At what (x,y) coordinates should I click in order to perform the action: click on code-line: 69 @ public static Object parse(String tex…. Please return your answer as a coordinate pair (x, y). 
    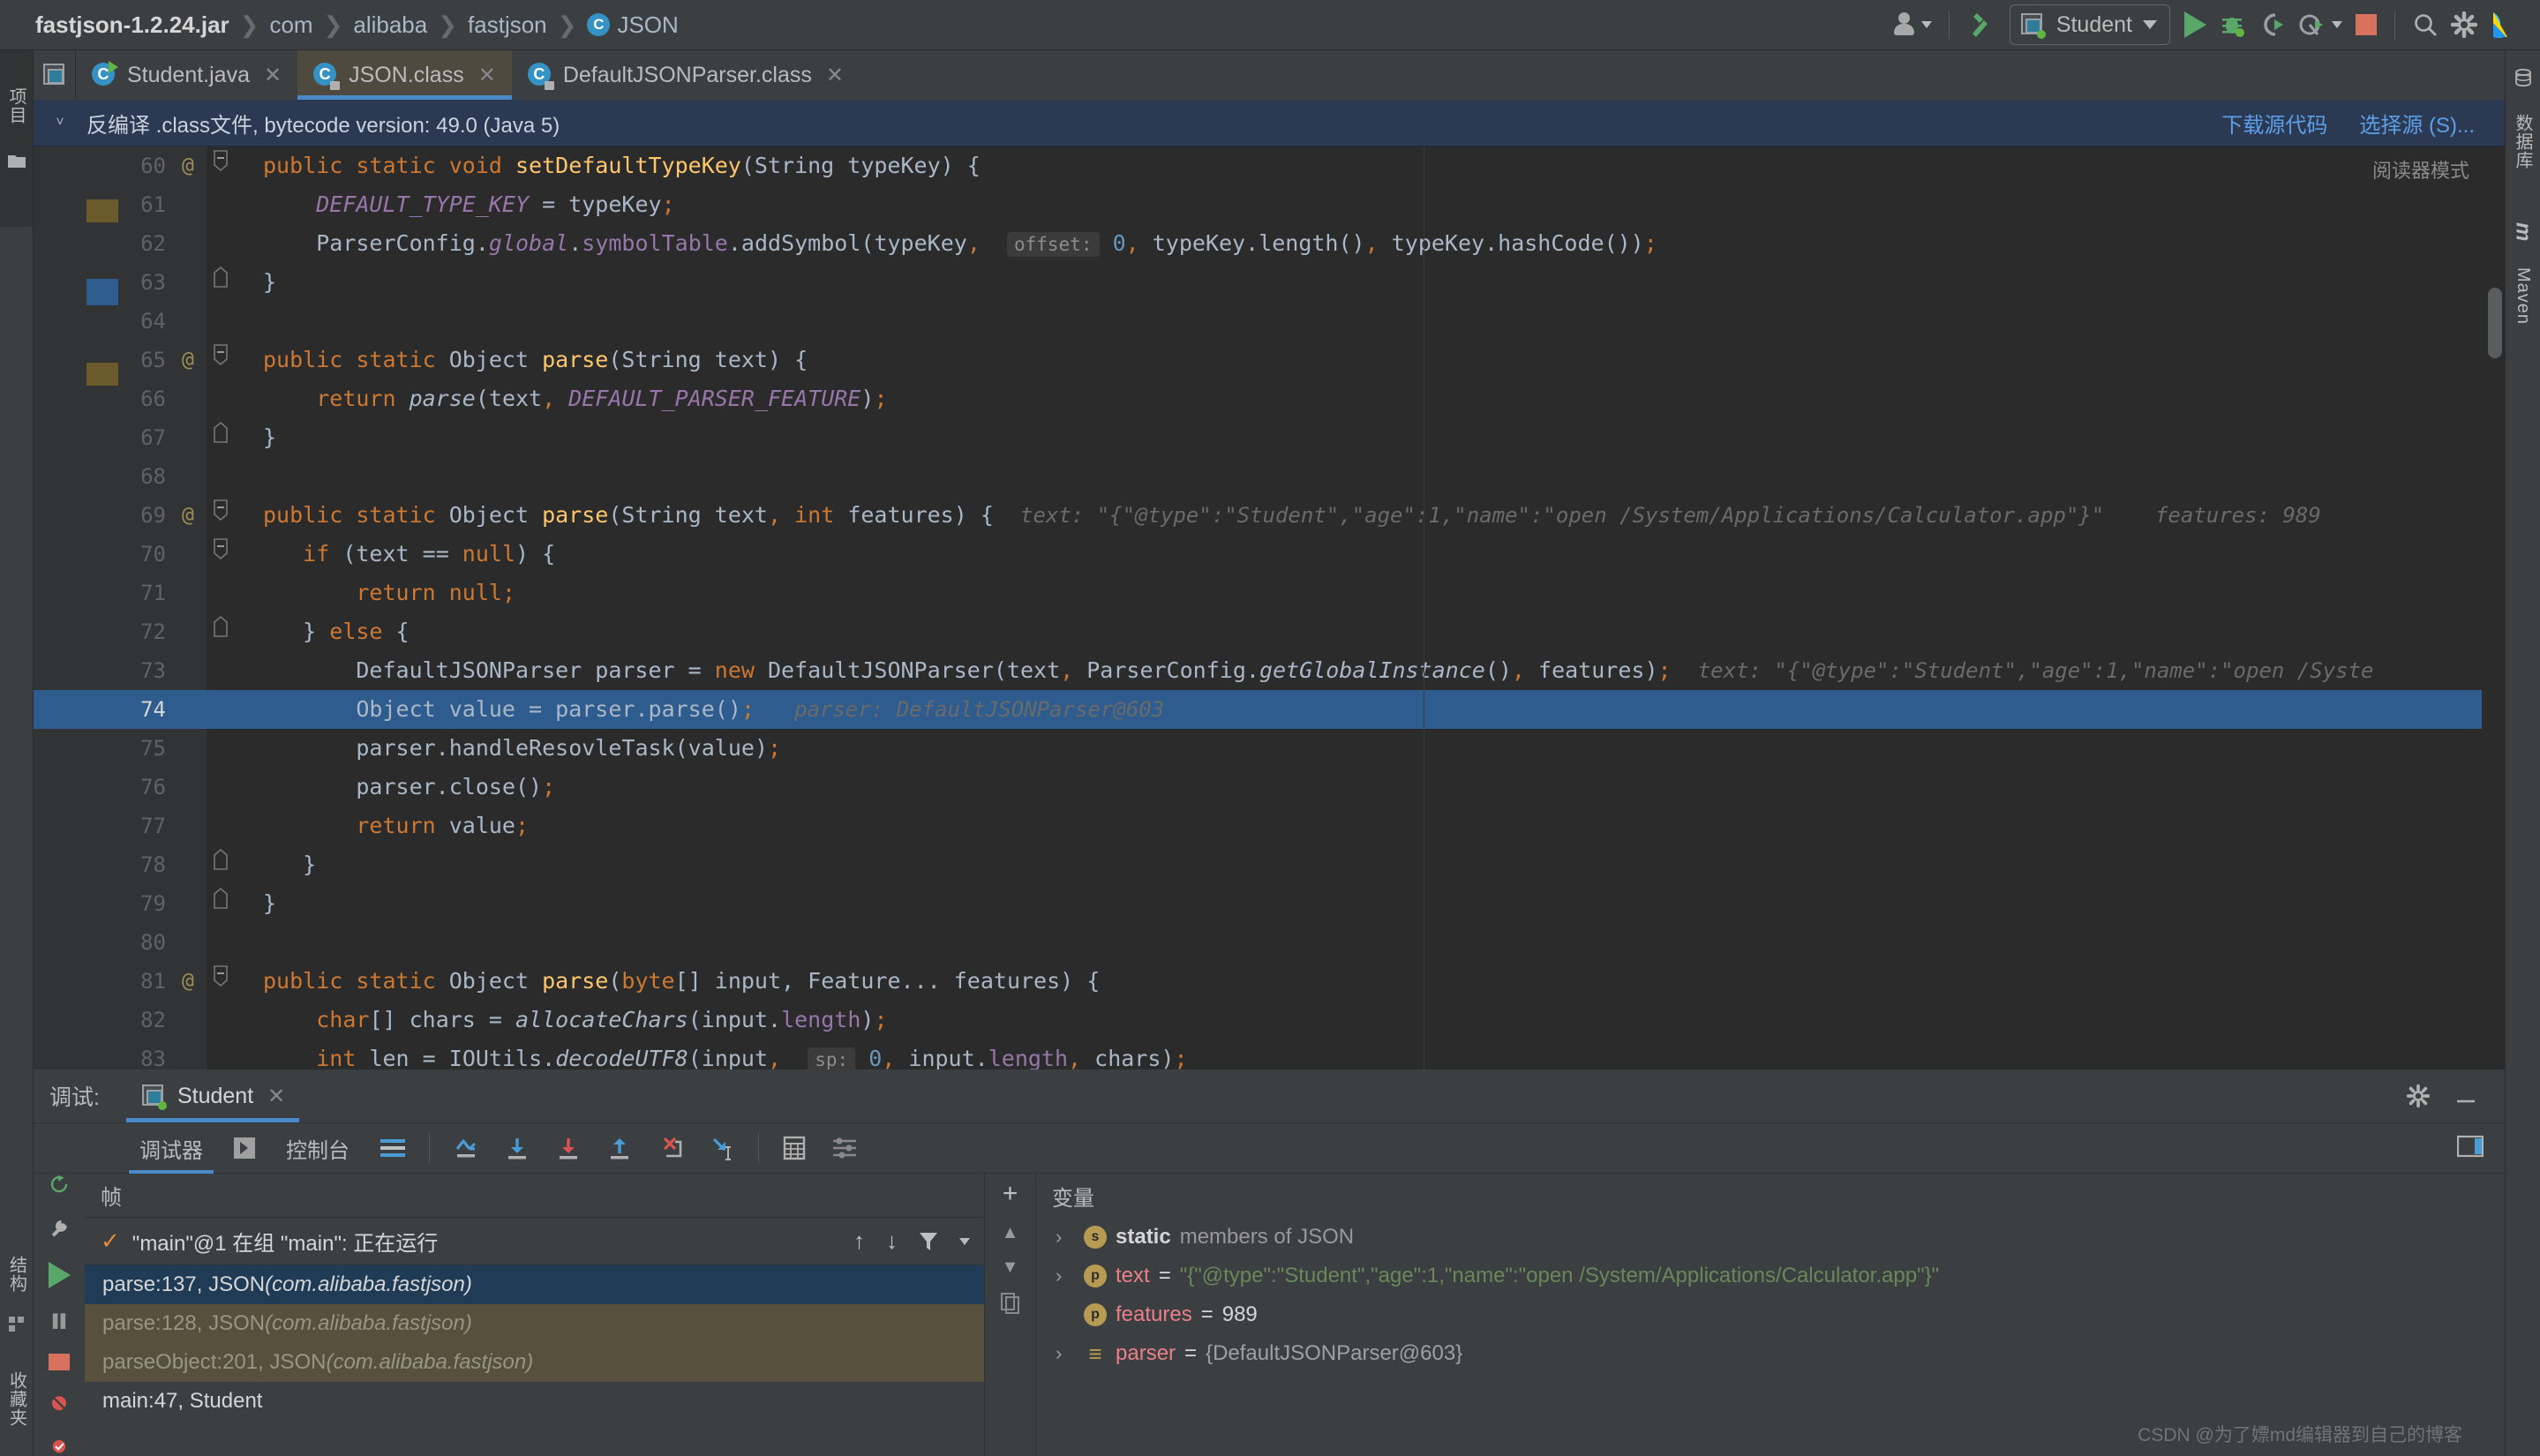
    Looking at the image, I should click on (1269, 515).